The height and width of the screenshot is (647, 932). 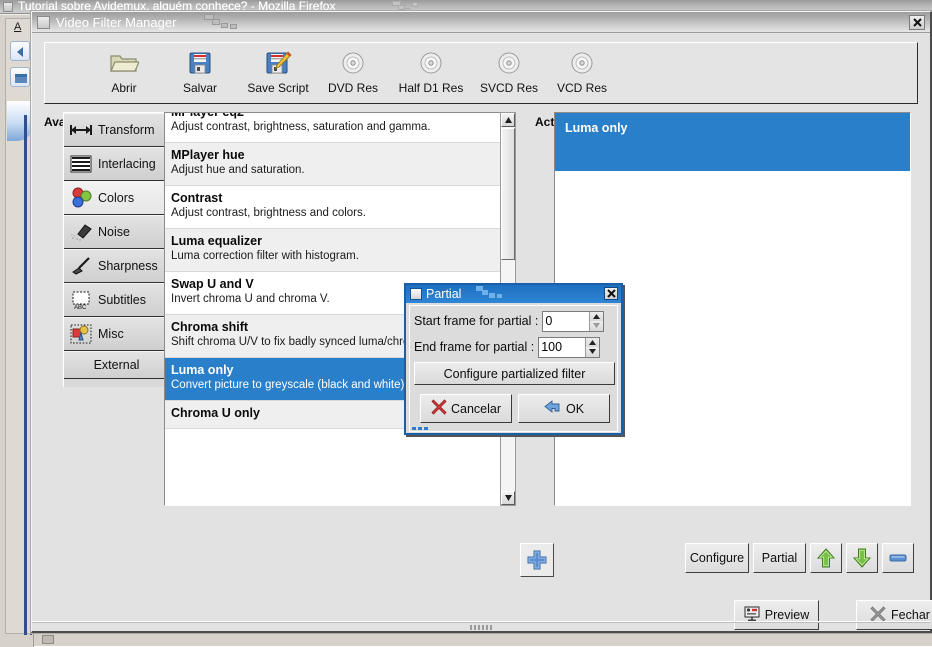 I want to click on close-button-label: Fechar, so click(x=910, y=615).